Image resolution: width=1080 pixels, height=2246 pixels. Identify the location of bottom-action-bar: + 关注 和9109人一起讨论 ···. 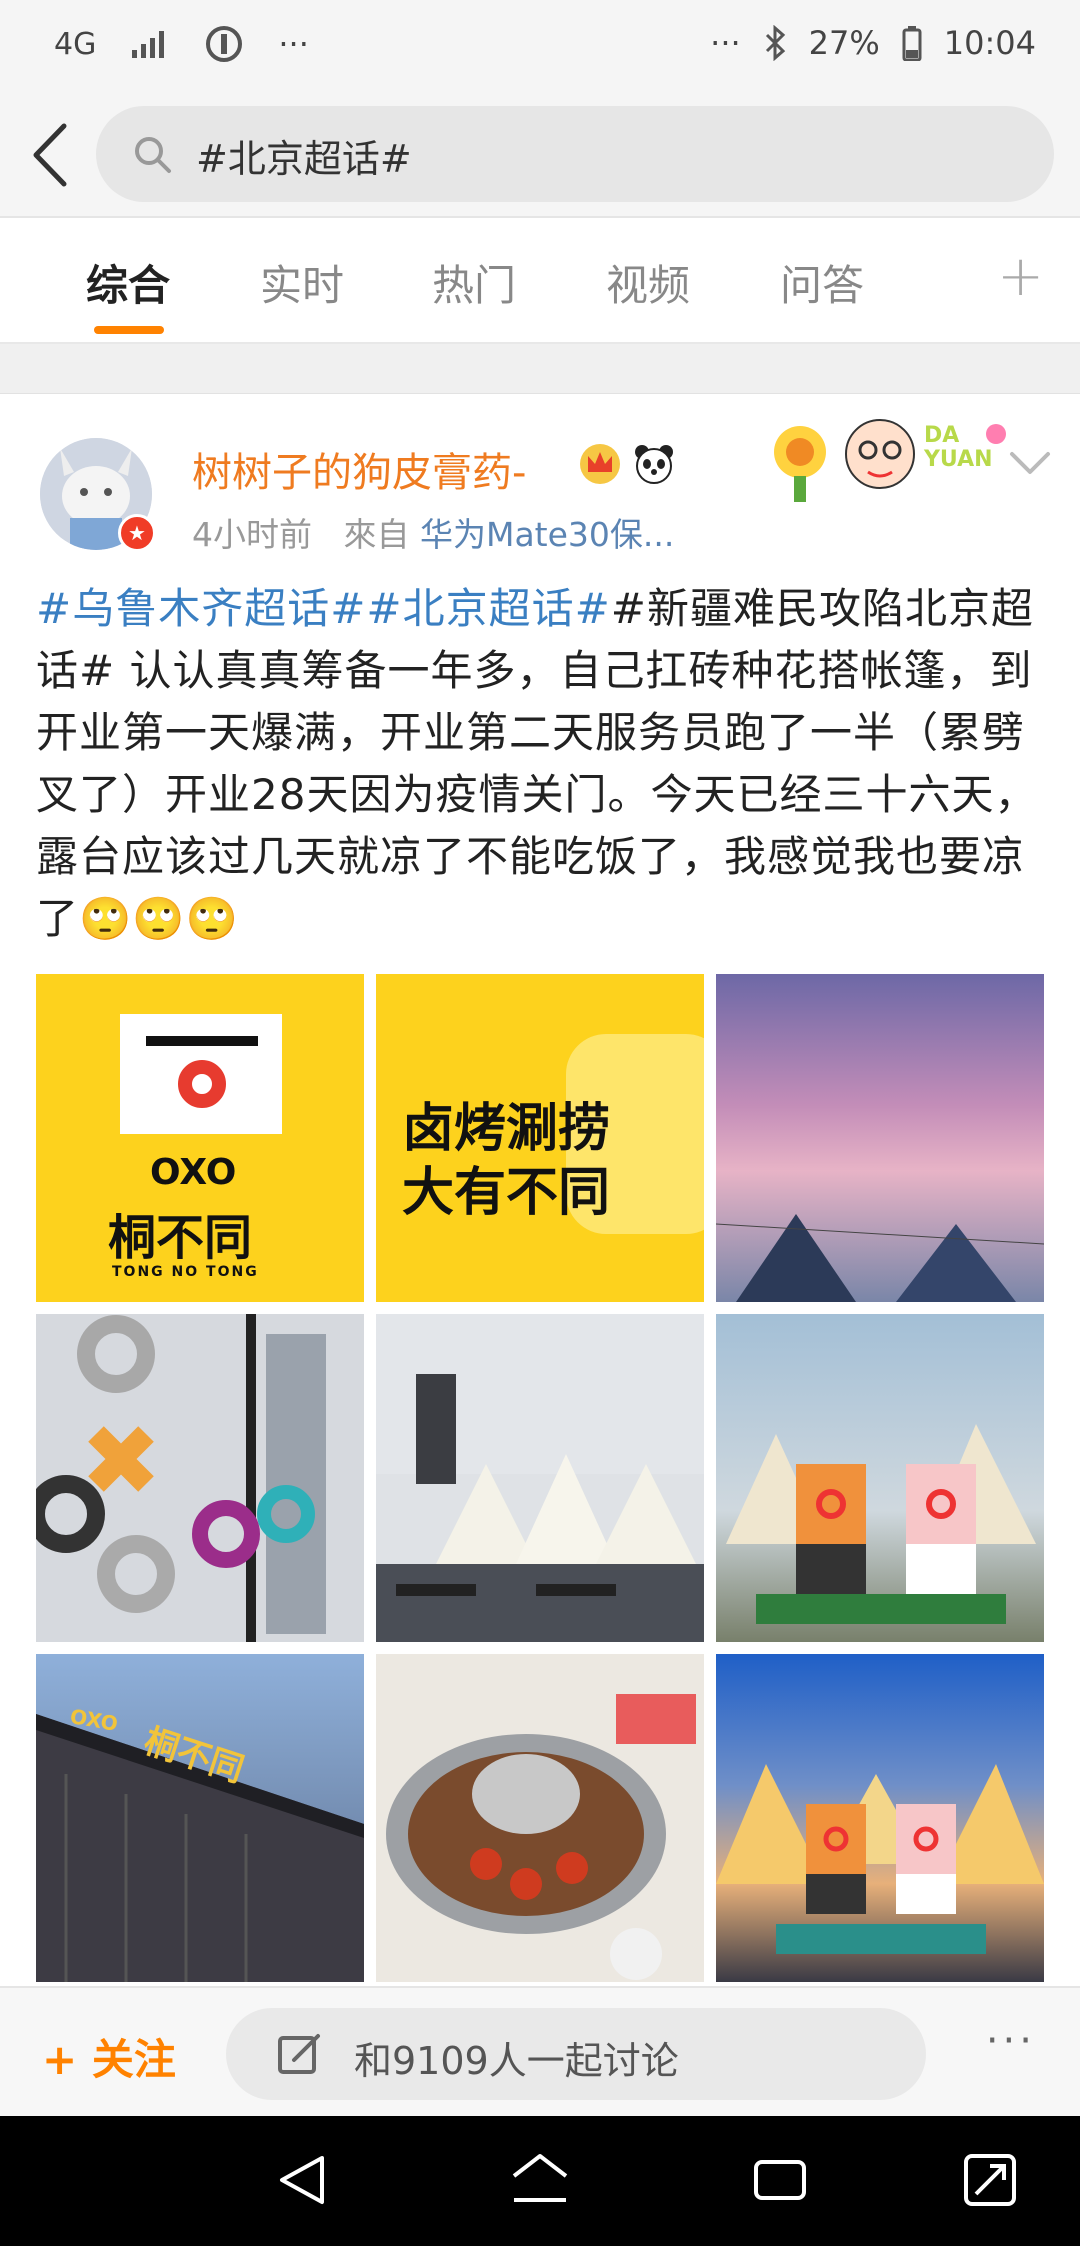
(540, 2051).